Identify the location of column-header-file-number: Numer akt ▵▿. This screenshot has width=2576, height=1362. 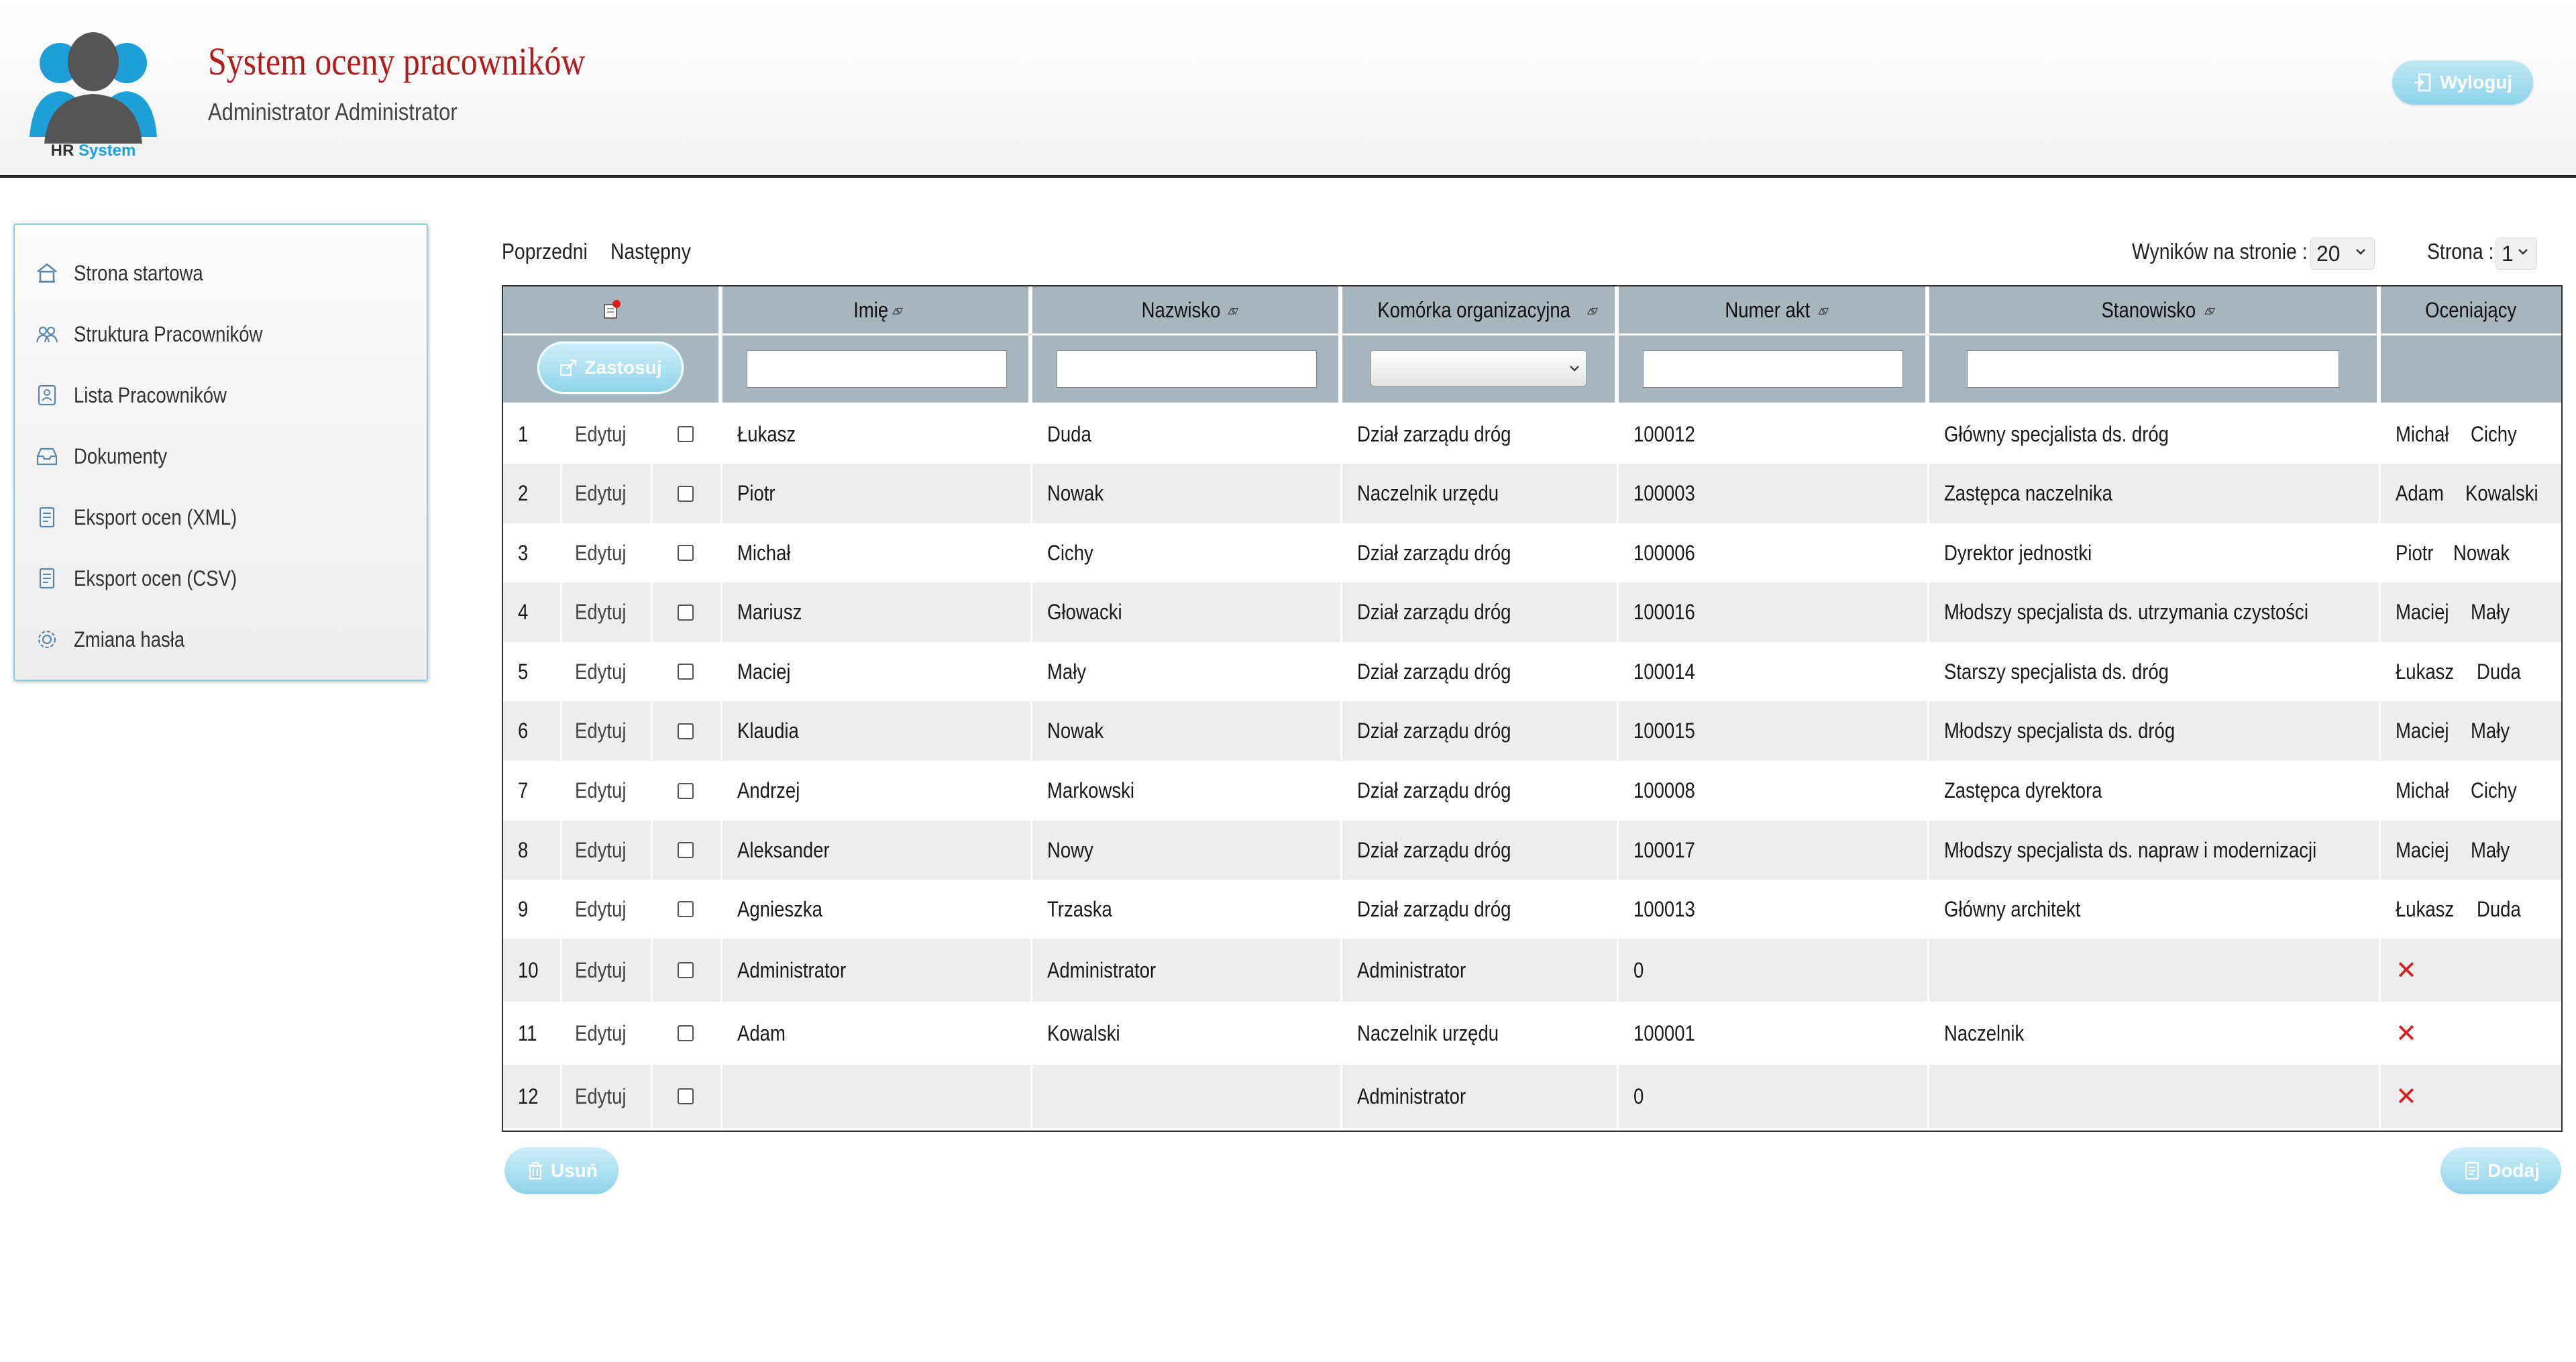
(1773, 310).